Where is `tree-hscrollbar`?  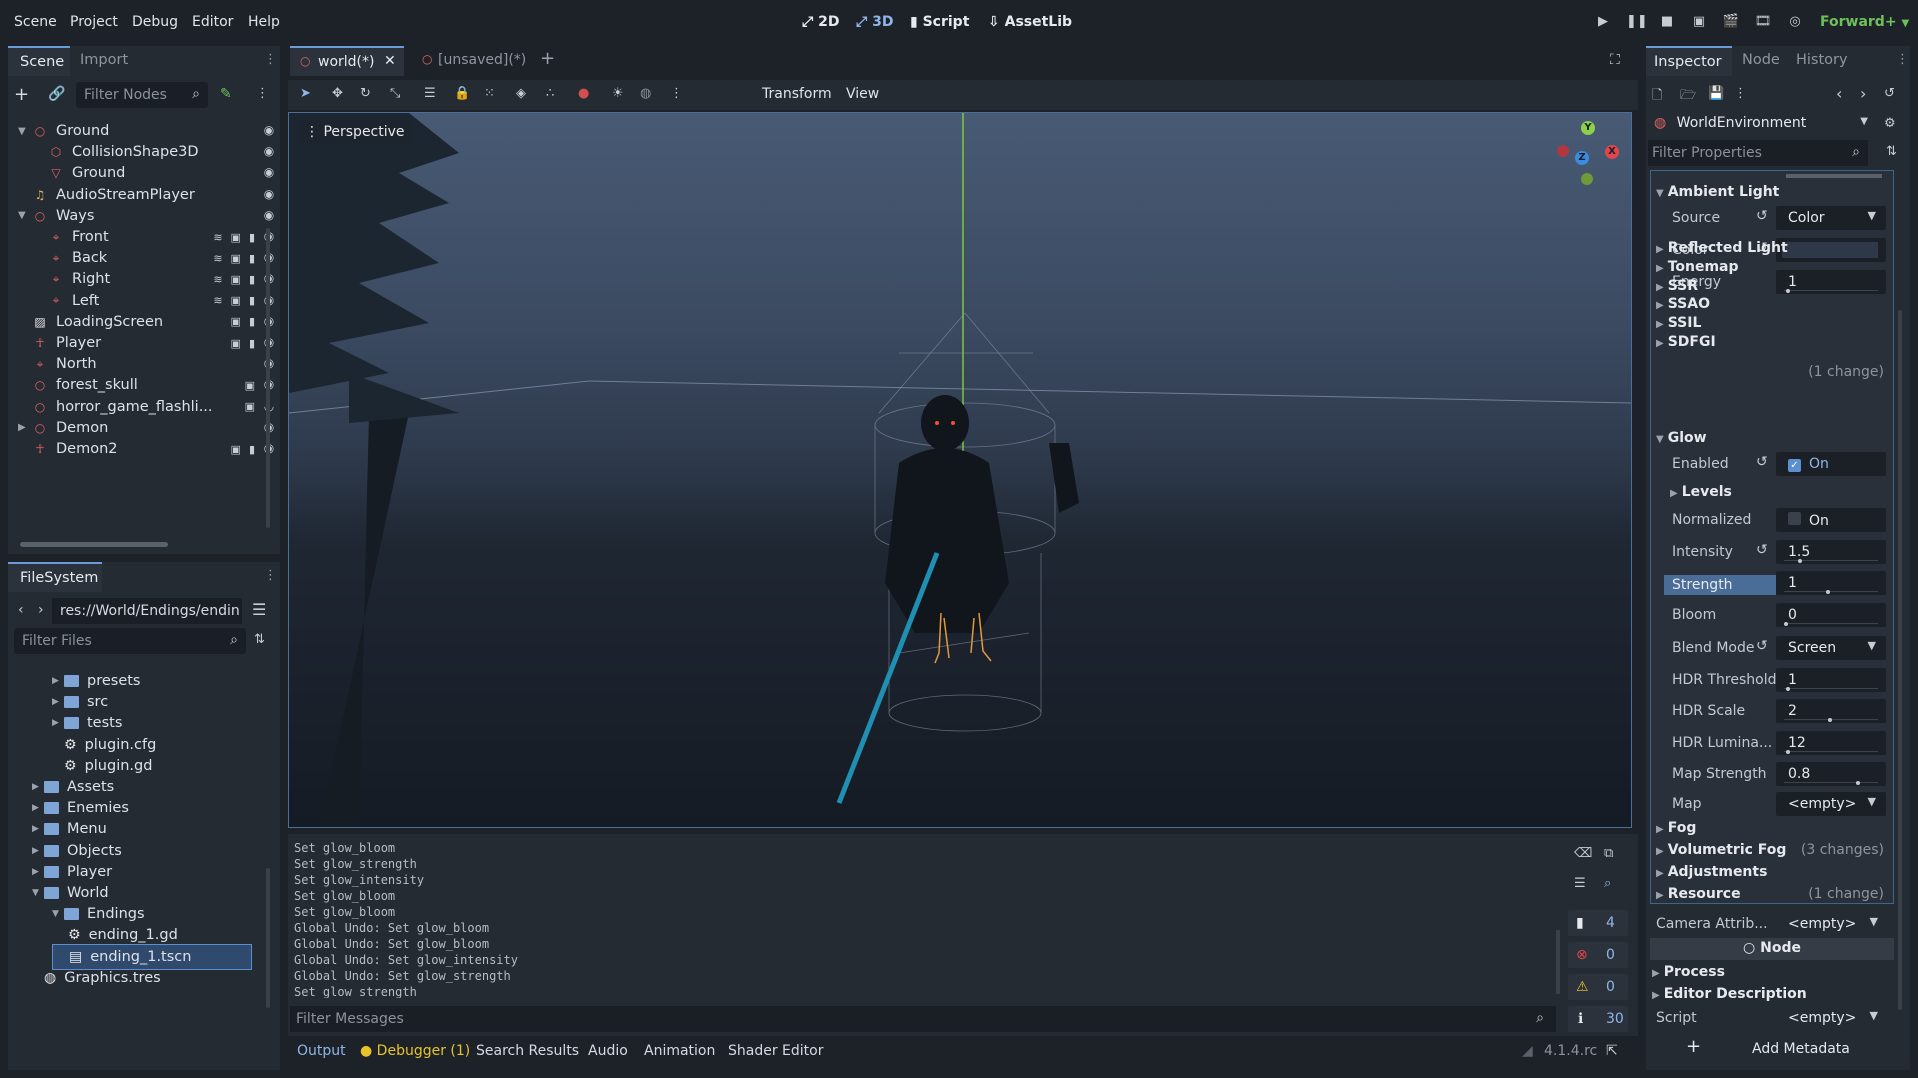
tree-hscrollbar is located at coordinates (94, 544).